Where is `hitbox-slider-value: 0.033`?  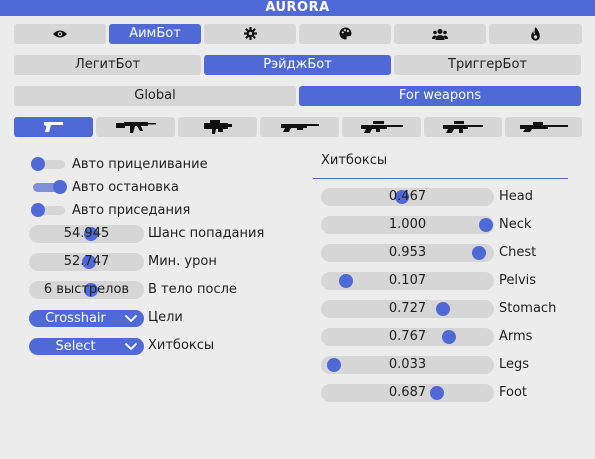
hitbox-slider-value: 0.033 is located at coordinates (407, 364).